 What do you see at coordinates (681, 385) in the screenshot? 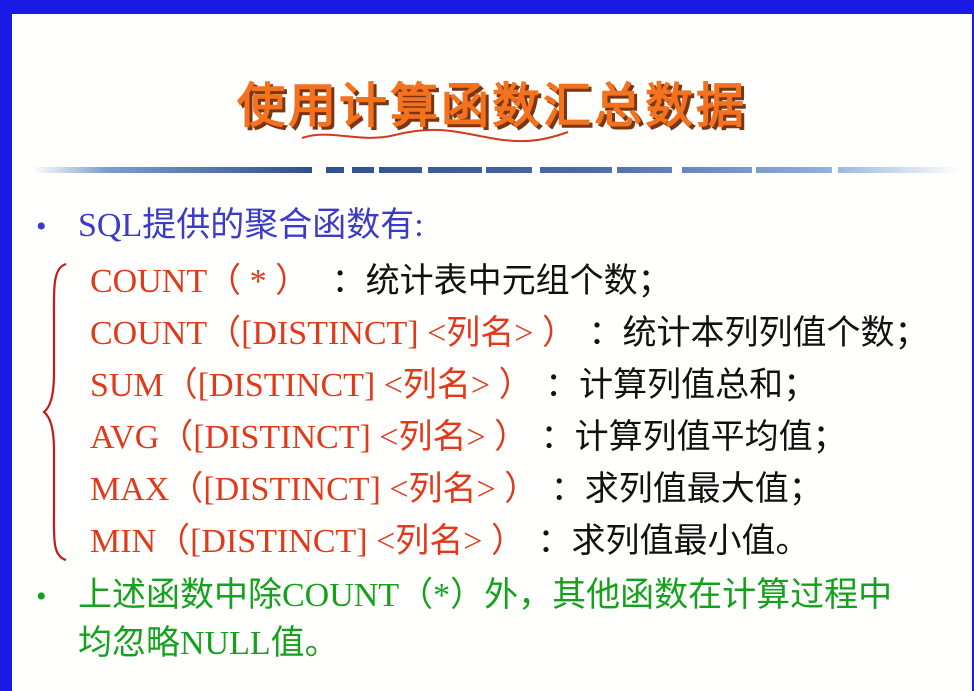
I see `function-desc: ：计算列值总和；` at bounding box center [681, 385].